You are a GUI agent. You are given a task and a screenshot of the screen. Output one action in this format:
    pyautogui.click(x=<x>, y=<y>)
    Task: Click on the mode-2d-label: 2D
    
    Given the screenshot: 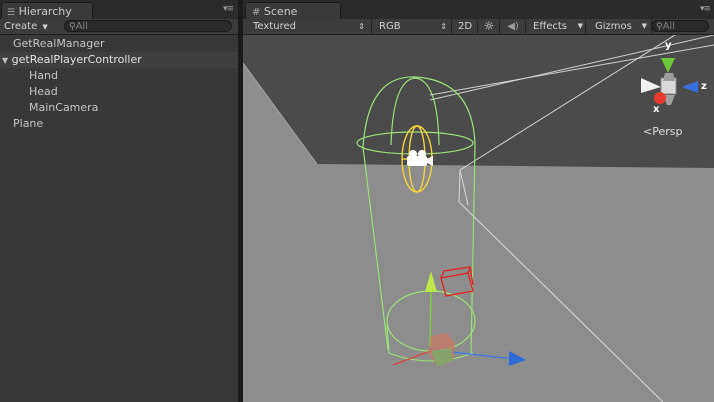 What is the action you would take?
    pyautogui.click(x=465, y=26)
    